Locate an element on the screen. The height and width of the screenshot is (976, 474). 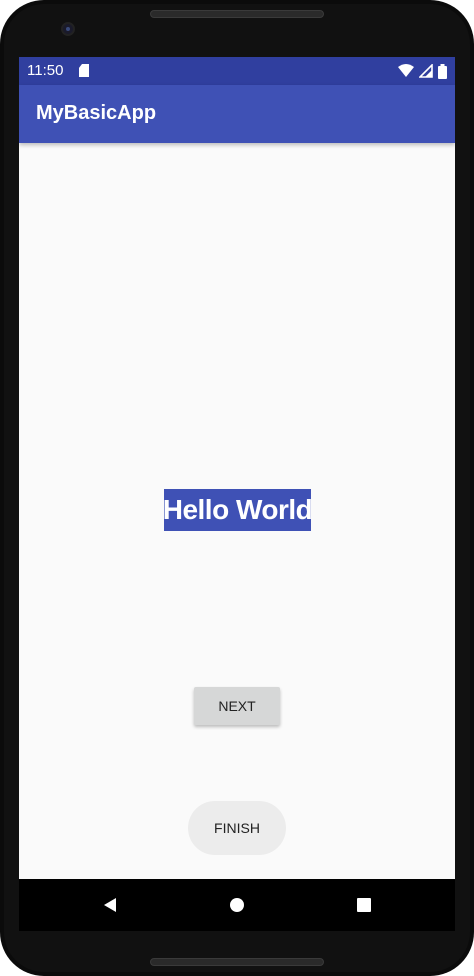
recents-icon is located at coordinates (364, 905).